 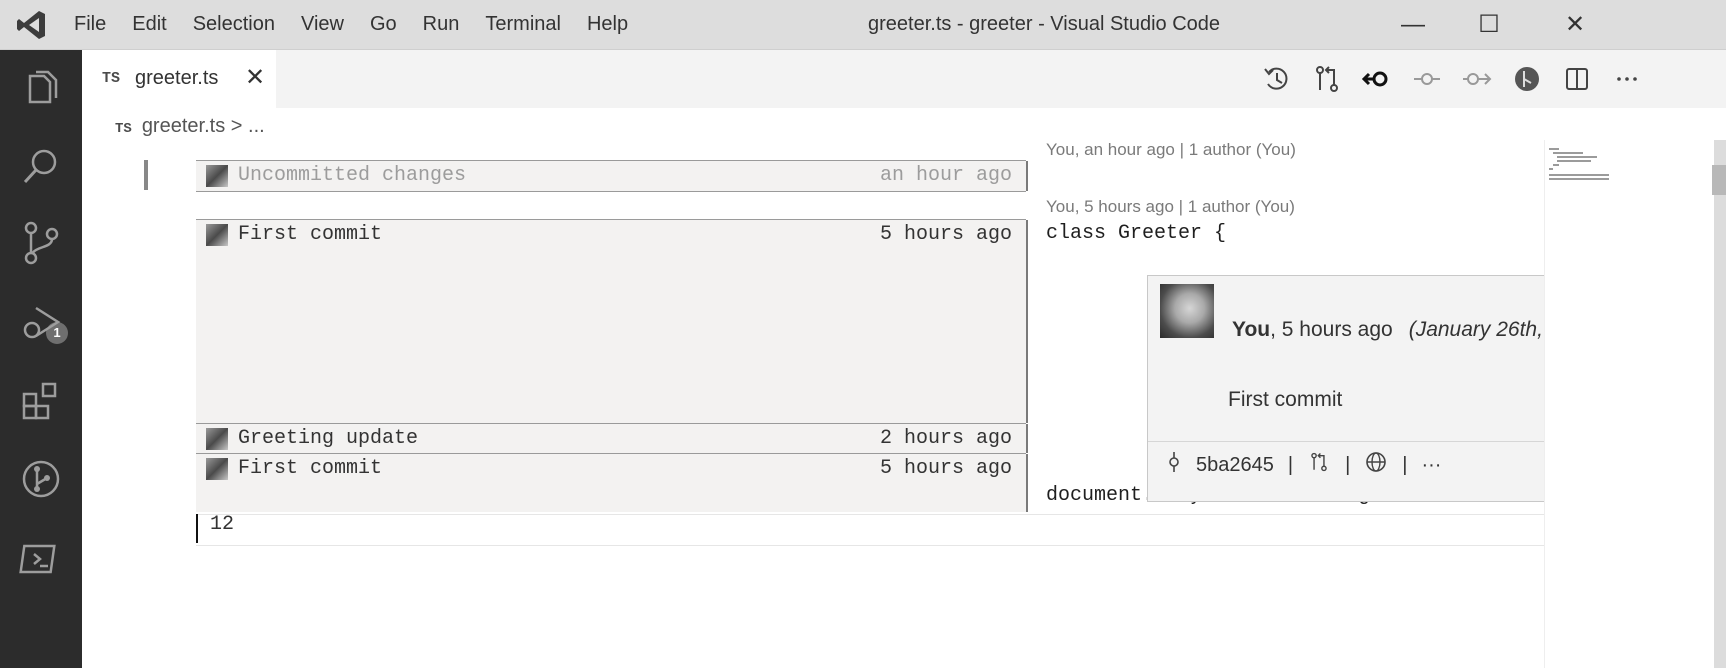 I want to click on commit-message: First commit, so click(x=1285, y=399).